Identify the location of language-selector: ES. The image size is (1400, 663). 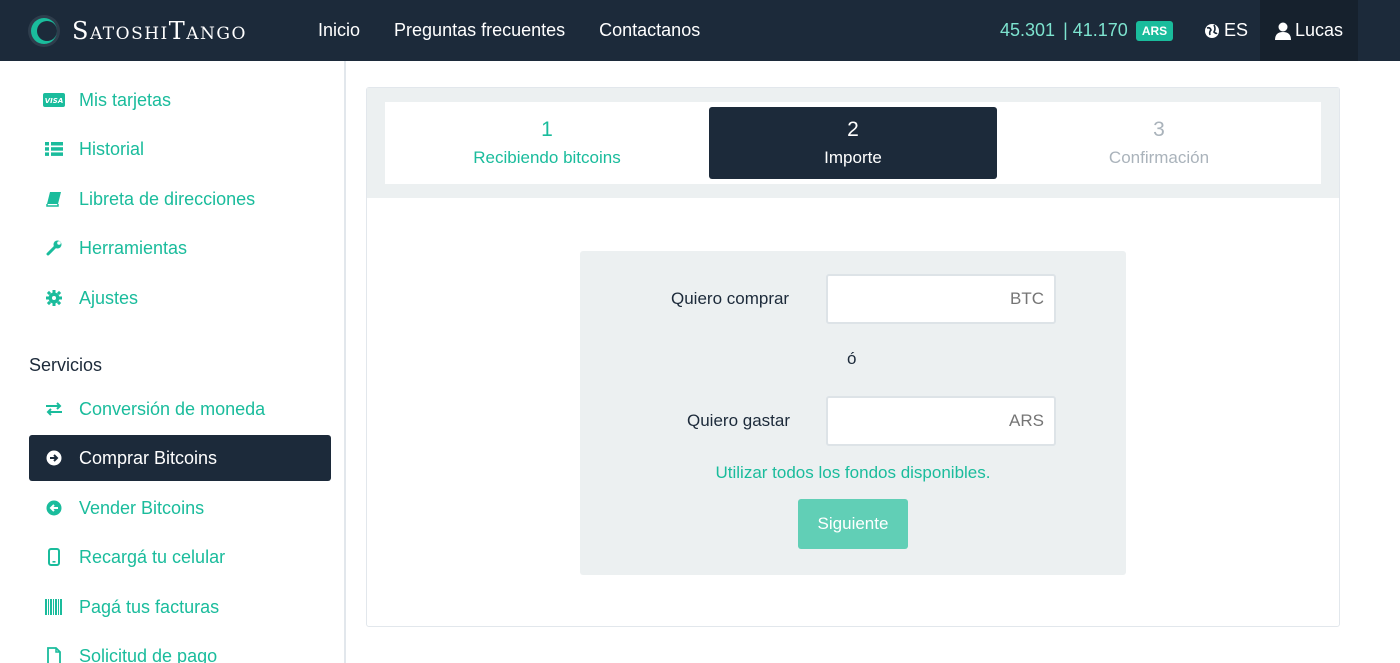
(1226, 30).